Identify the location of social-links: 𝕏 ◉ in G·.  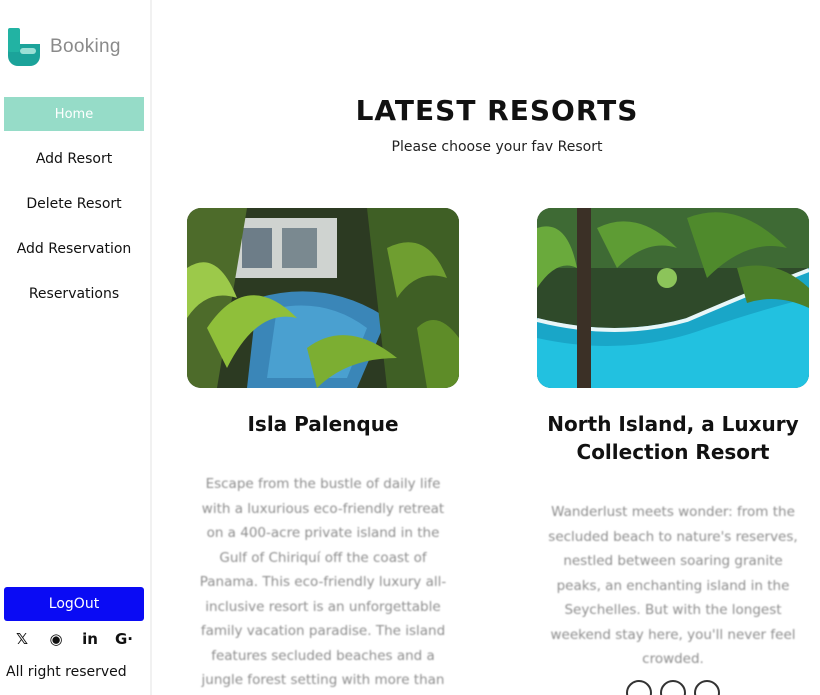
(73, 639).